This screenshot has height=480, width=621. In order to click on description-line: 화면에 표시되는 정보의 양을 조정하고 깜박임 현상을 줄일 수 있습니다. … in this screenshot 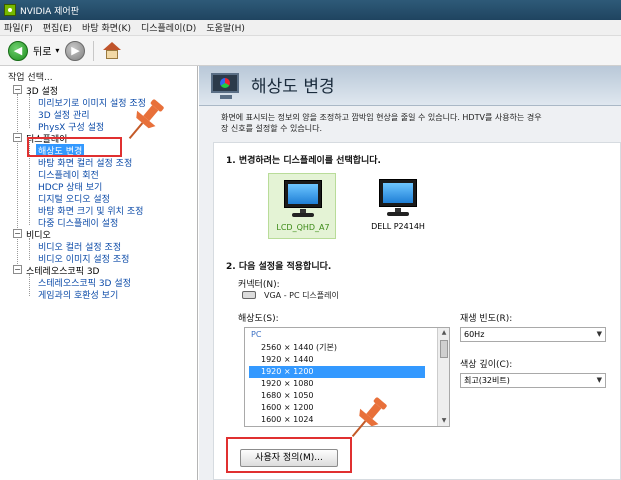, I will do `click(381, 117)`.